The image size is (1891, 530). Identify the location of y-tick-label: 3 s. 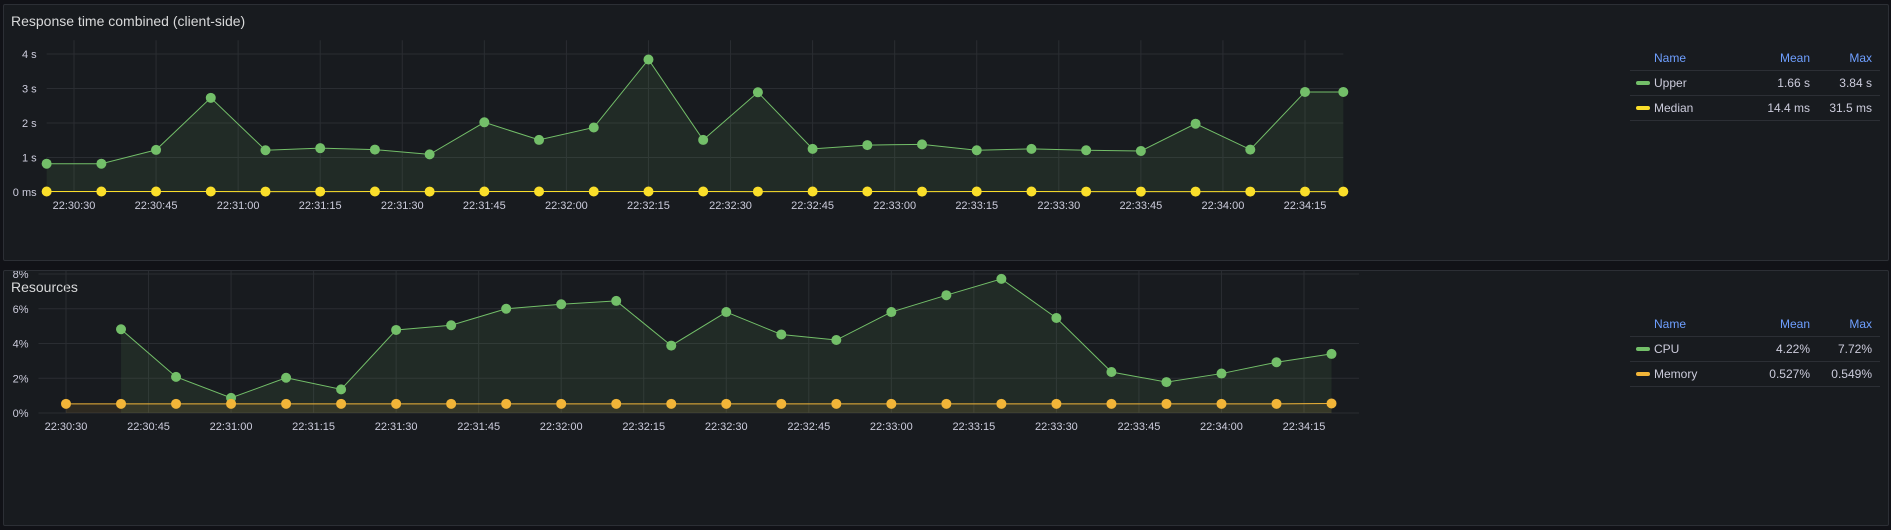
(29, 90).